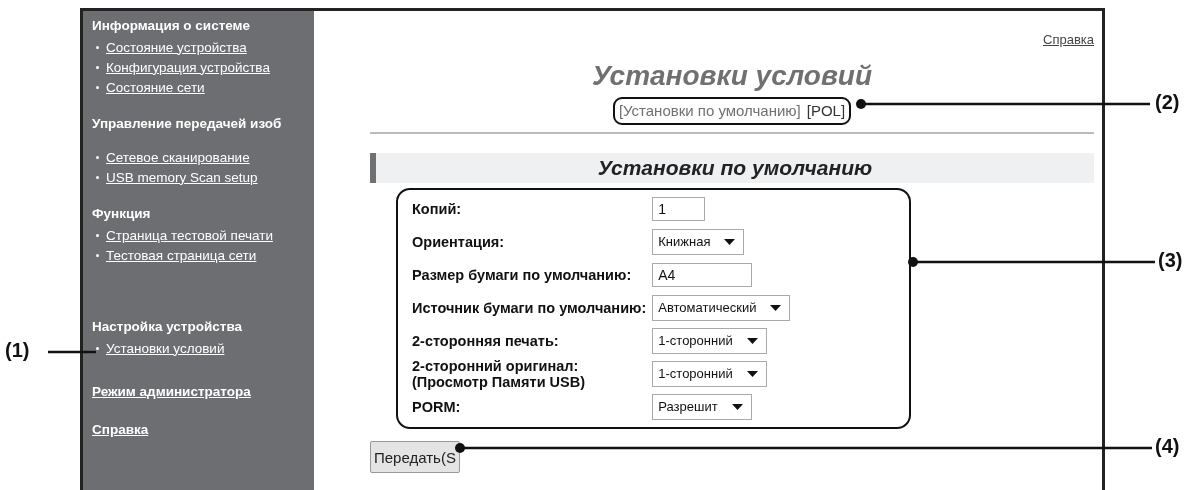 Image resolution: width=1200 pixels, height=490 pixels. What do you see at coordinates (1167, 102) in the screenshot?
I see `callout-number: (2)` at bounding box center [1167, 102].